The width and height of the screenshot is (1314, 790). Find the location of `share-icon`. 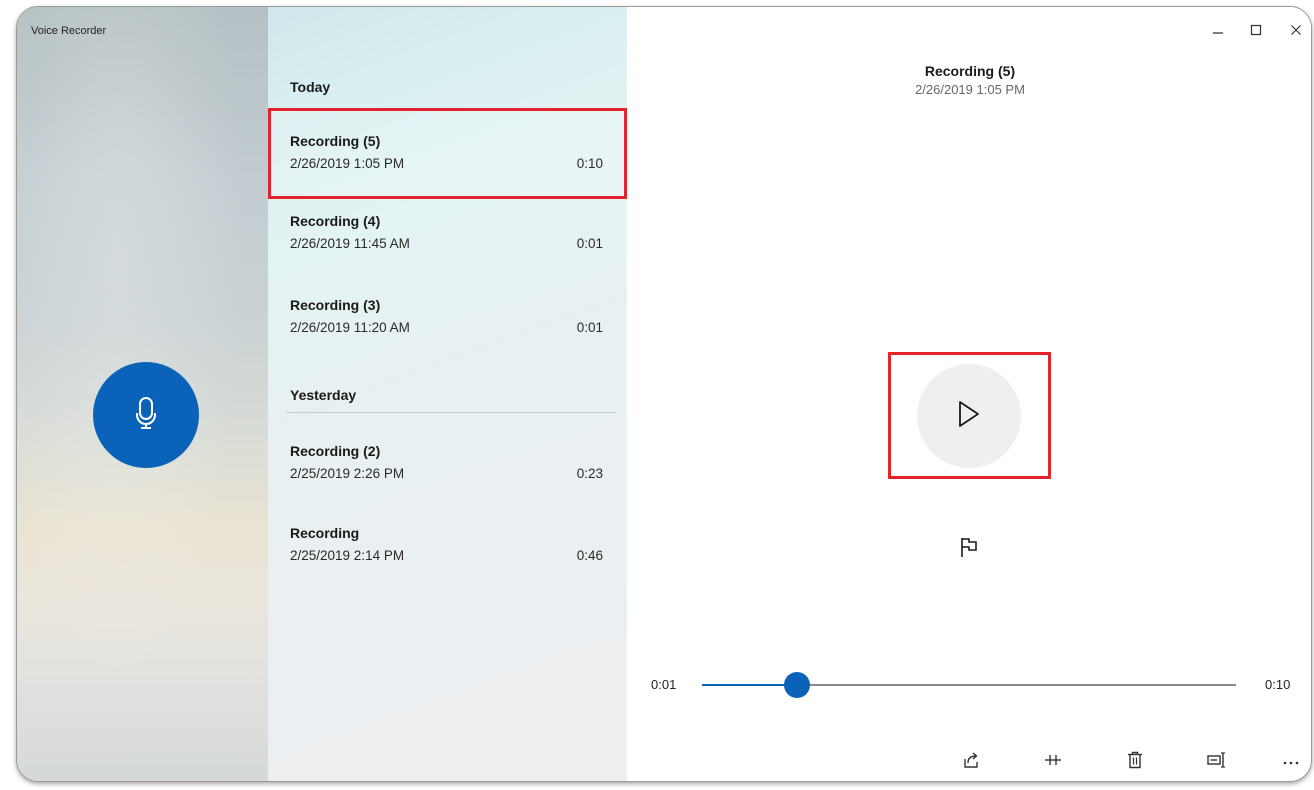

share-icon is located at coordinates (971, 762).